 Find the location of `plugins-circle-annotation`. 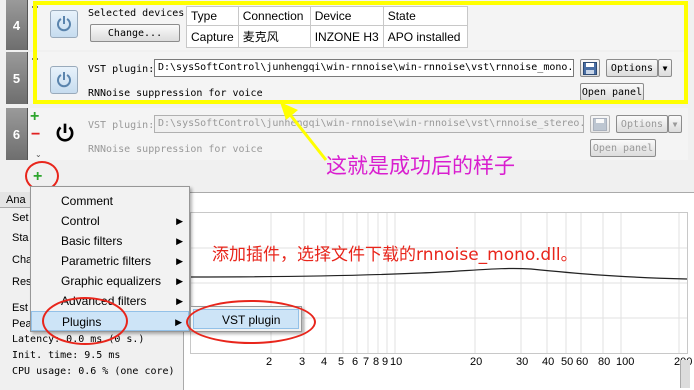

plugins-circle-annotation is located at coordinates (85, 321).